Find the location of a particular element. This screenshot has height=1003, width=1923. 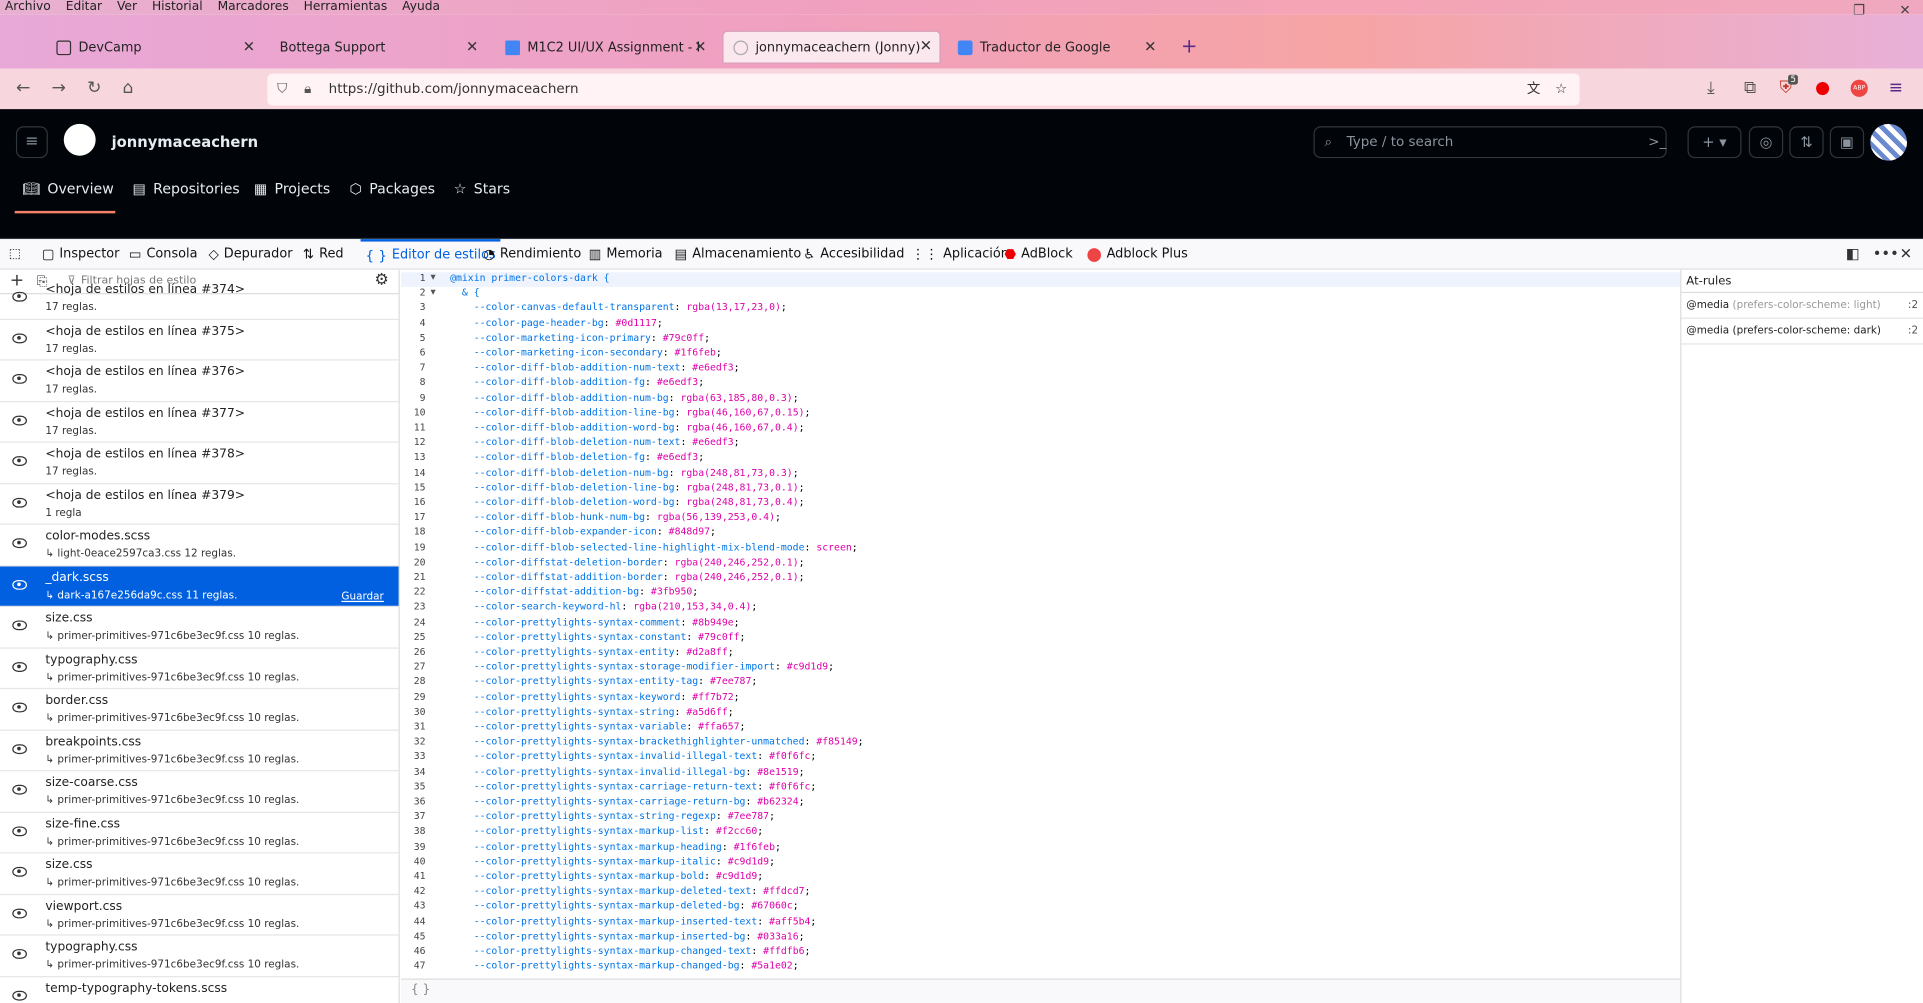

menu-ayuda: Ayuda is located at coordinates (421, 6).